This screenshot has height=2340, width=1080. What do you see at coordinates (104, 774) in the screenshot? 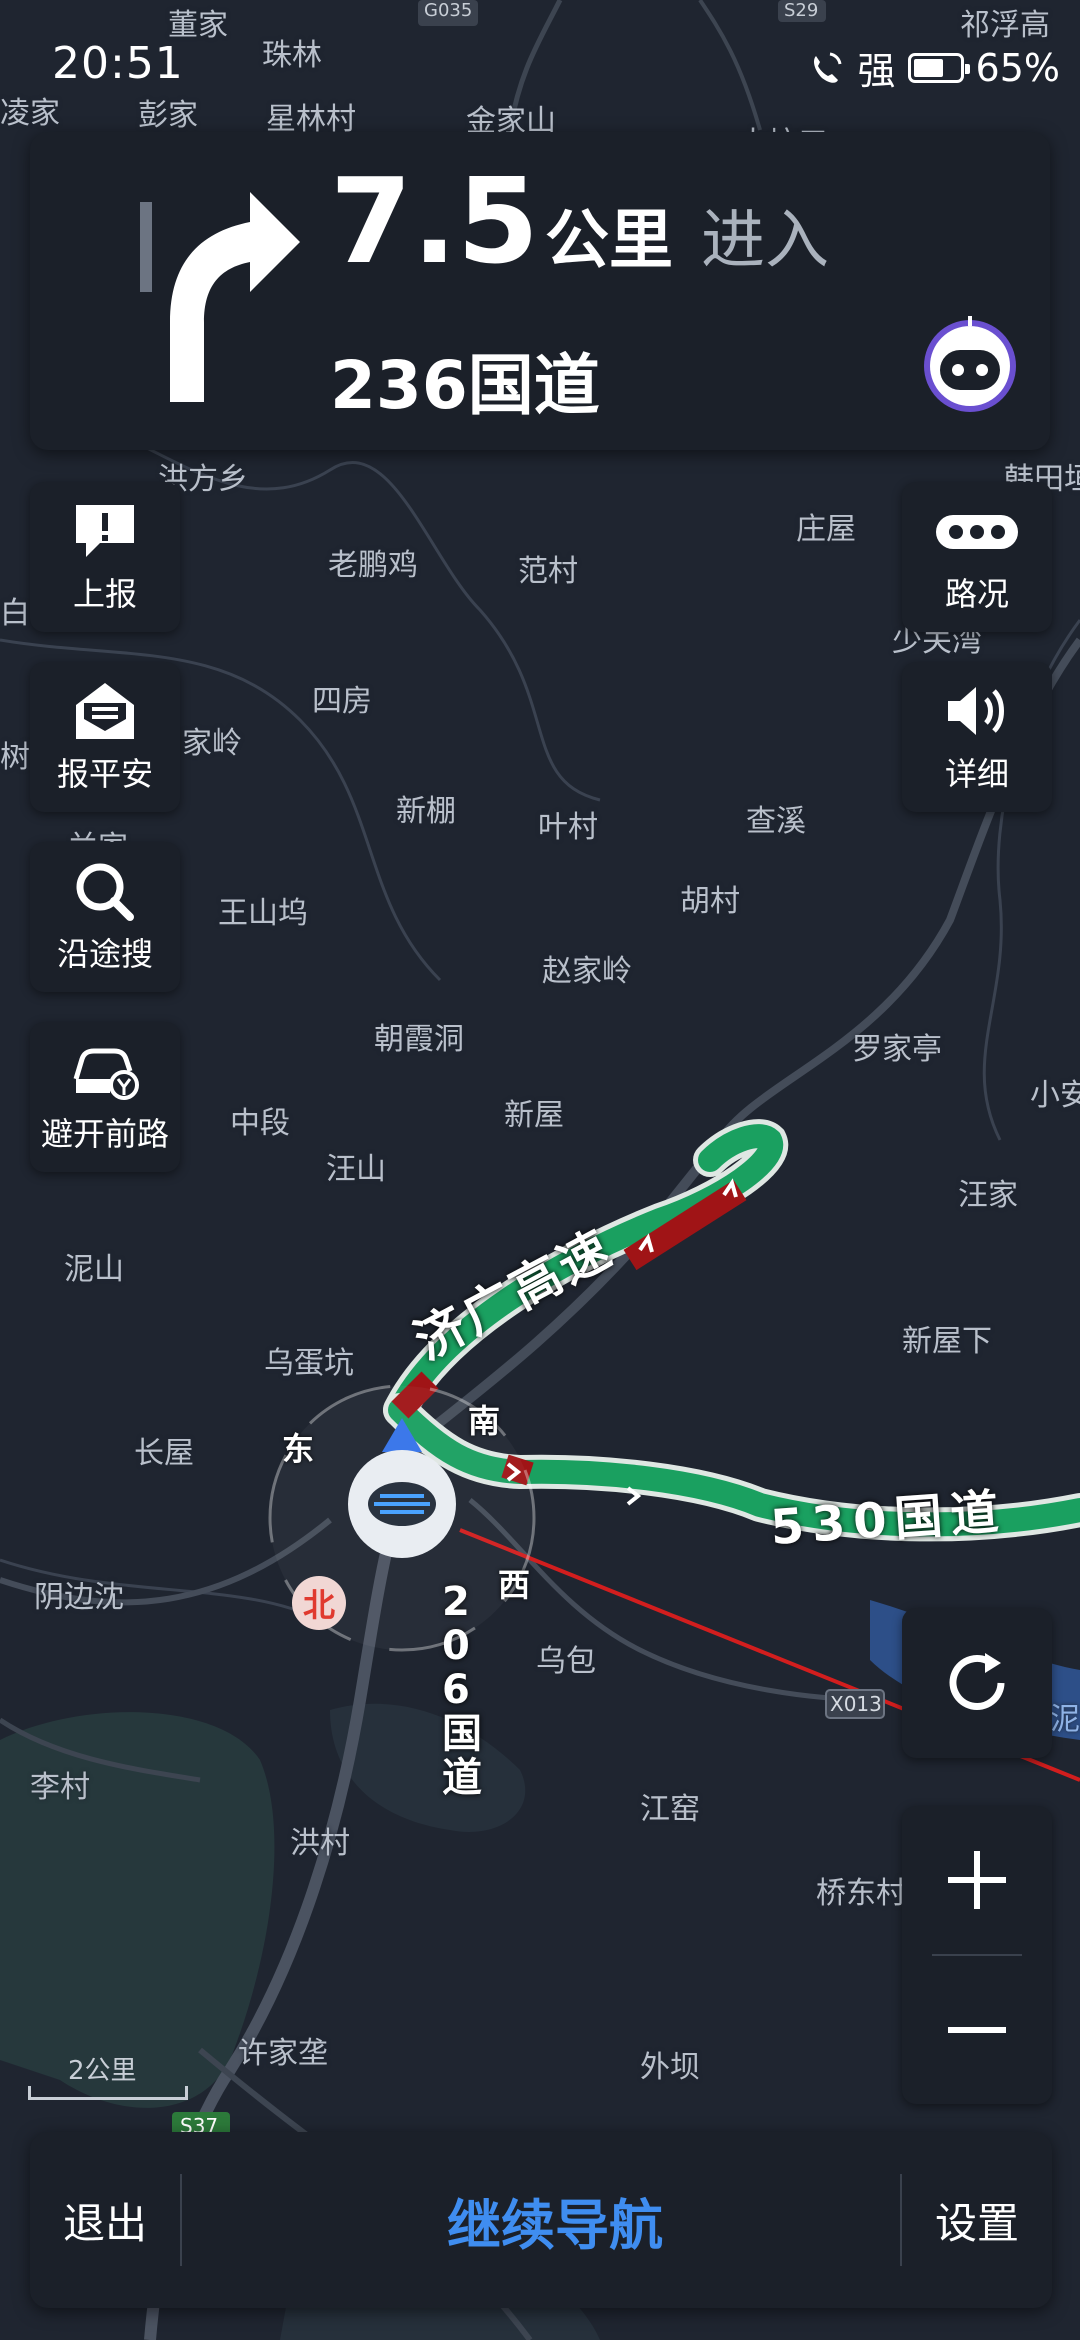
I see `safety-label: 报平安` at bounding box center [104, 774].